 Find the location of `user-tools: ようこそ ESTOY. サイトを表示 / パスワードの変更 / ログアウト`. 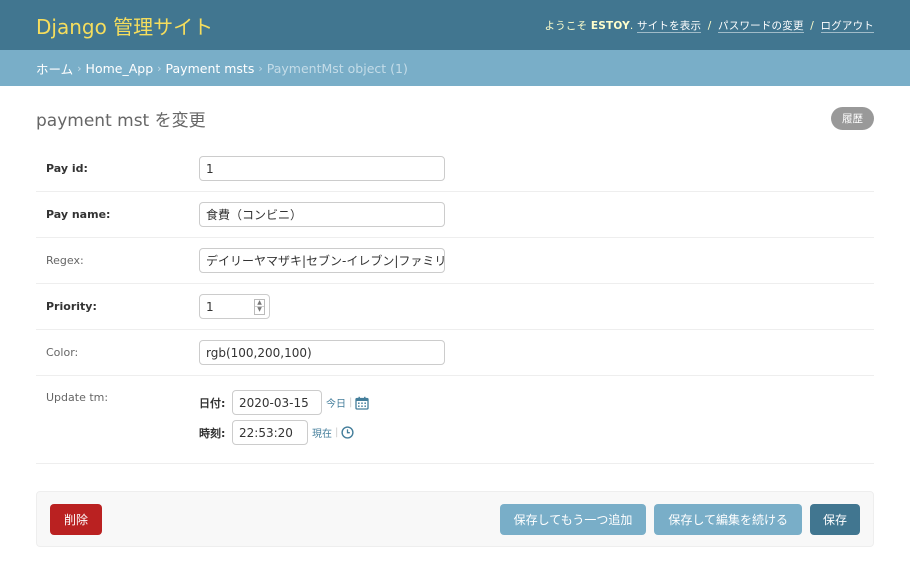

user-tools: ようこそ ESTOY. サイトを表示 / パスワードの変更 / ログアウト is located at coordinates (709, 26).